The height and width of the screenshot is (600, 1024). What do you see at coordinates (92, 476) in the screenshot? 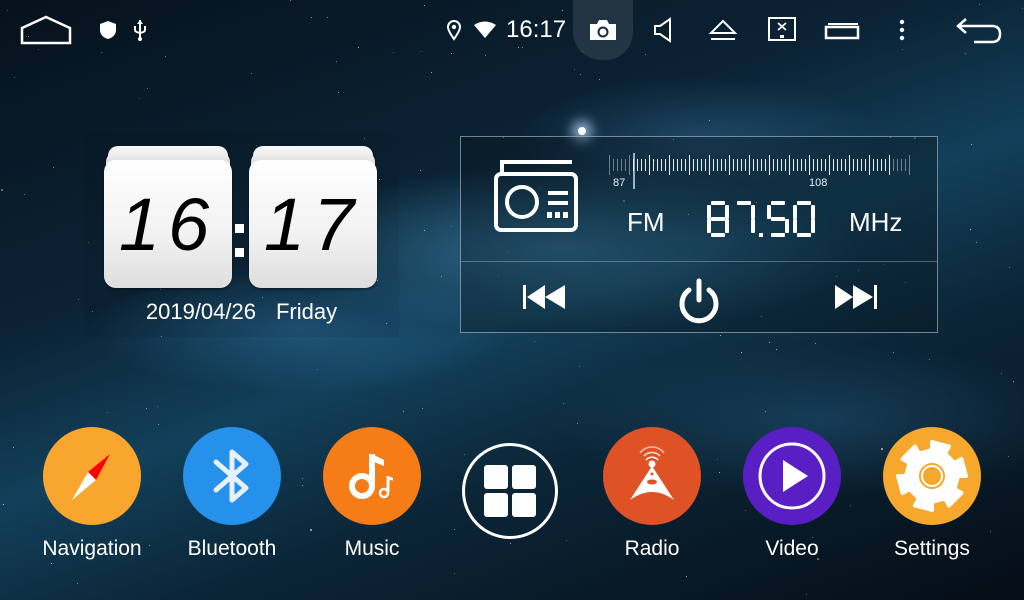
I see `navigation-app-icon-bg` at bounding box center [92, 476].